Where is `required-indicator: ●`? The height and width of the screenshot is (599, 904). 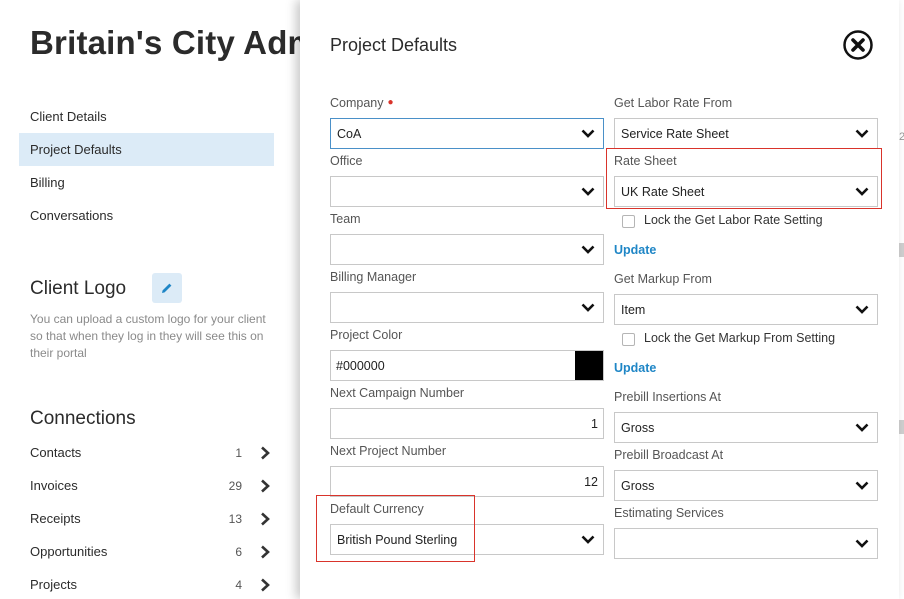 required-indicator: ● is located at coordinates (390, 102).